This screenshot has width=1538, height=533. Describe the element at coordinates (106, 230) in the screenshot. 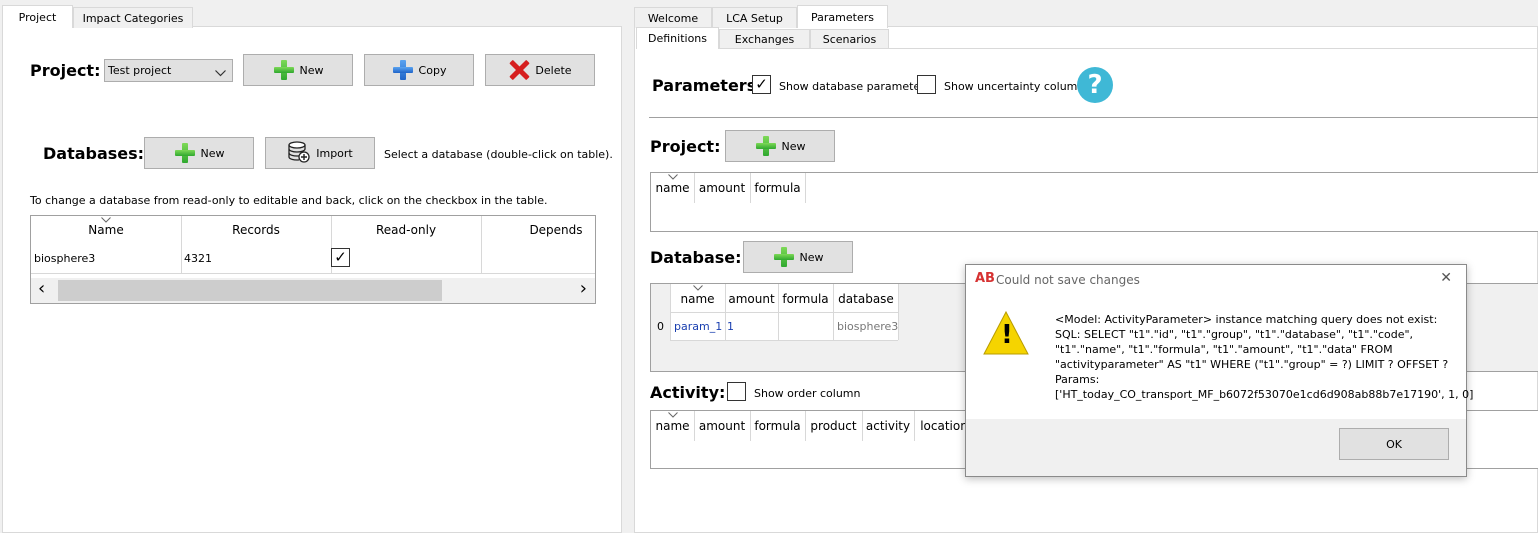

I see `column-header-name: Name` at that location.